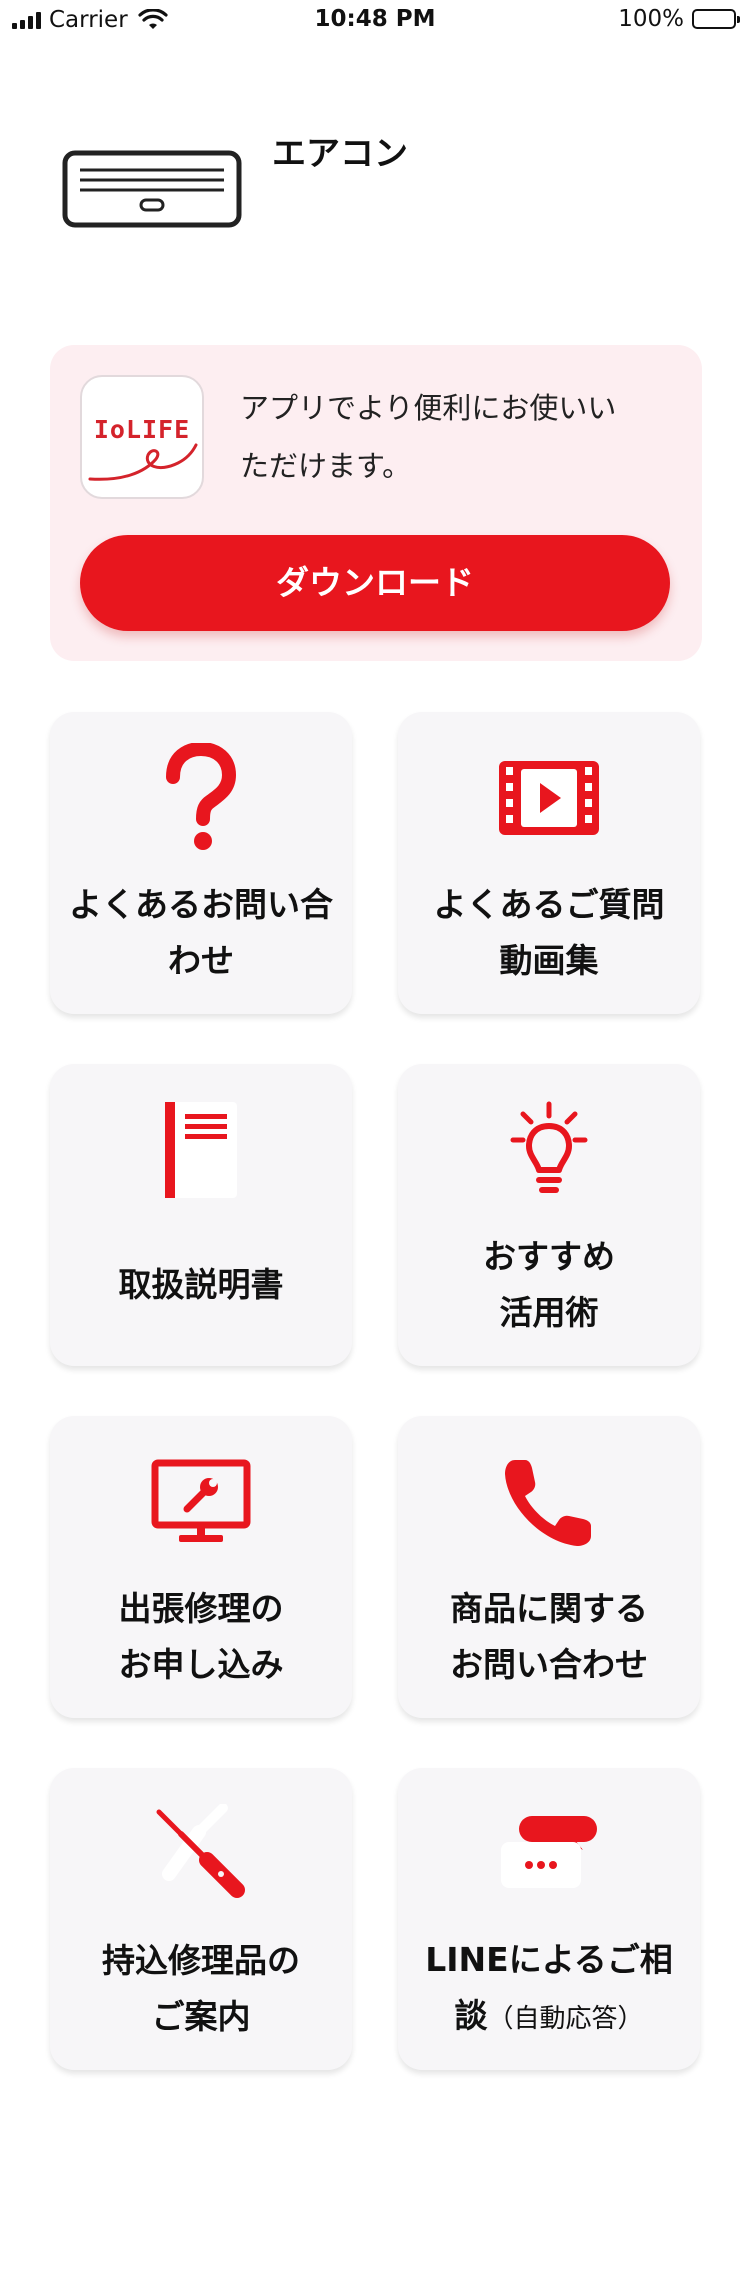  Describe the element at coordinates (375, 583) in the screenshot. I see `download-button: ダウンロード` at that location.